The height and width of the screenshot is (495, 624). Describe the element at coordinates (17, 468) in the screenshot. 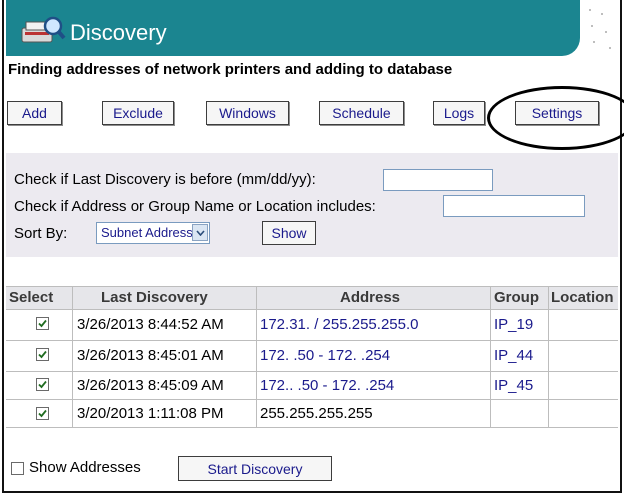

I see `show-addresses-checkbox` at that location.